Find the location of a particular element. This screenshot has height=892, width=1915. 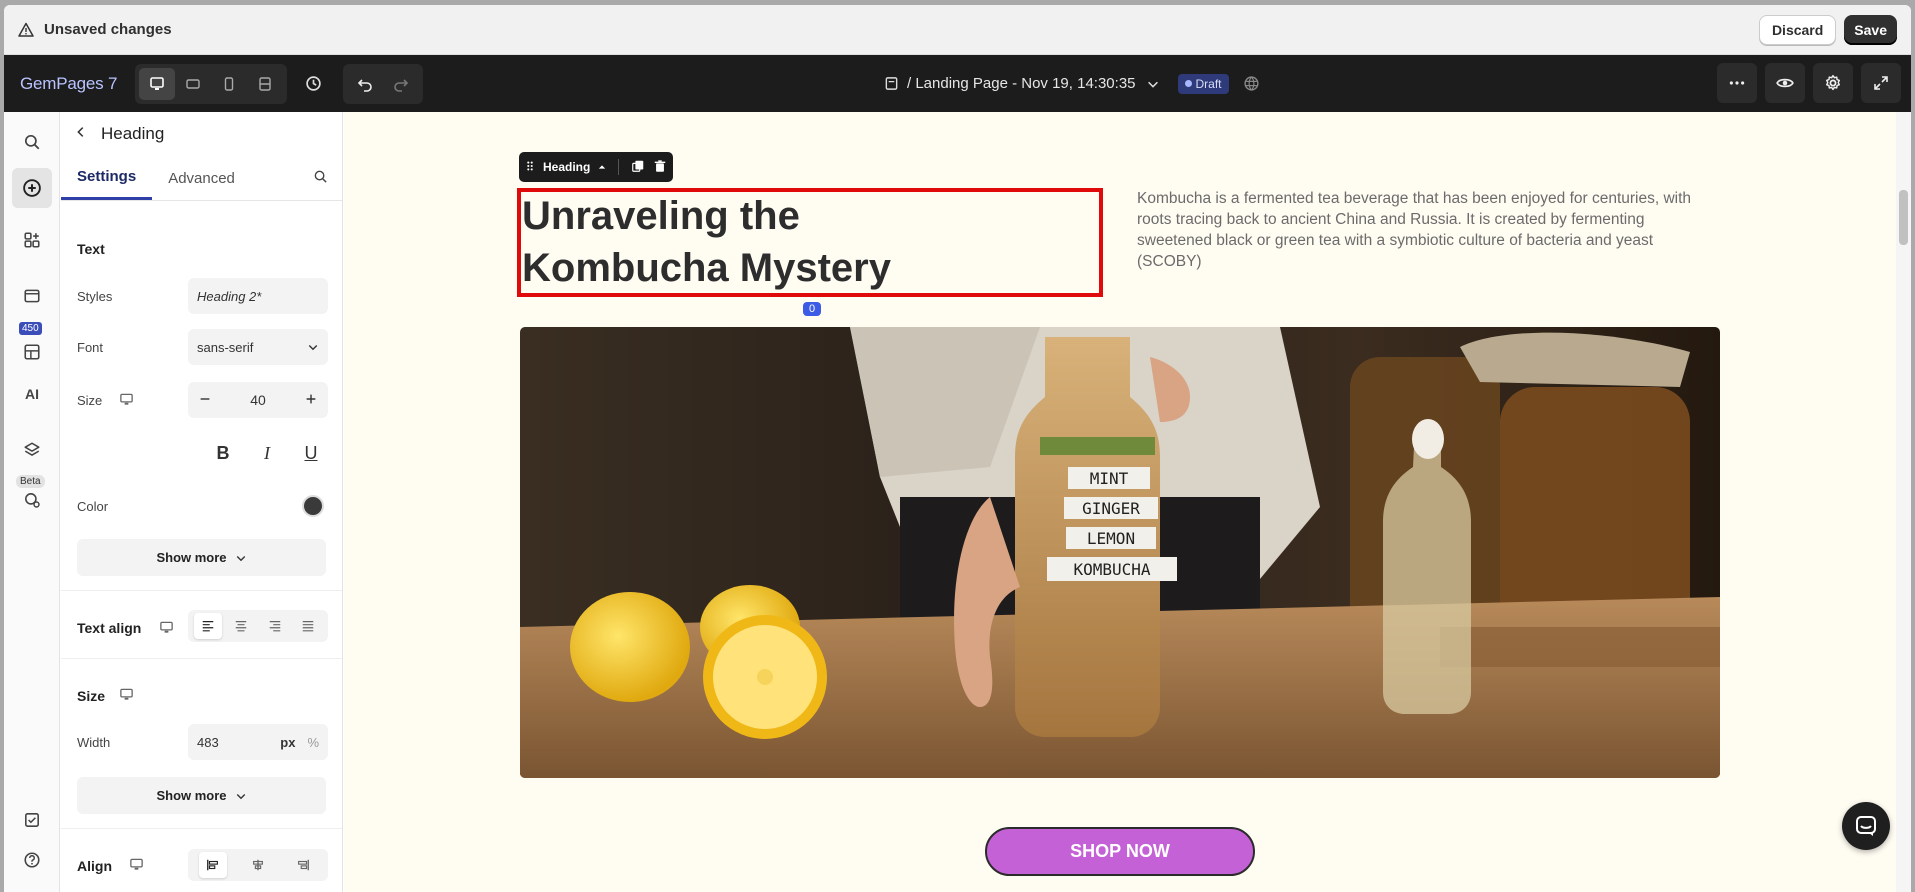

width-label: Width is located at coordinates (94, 742).